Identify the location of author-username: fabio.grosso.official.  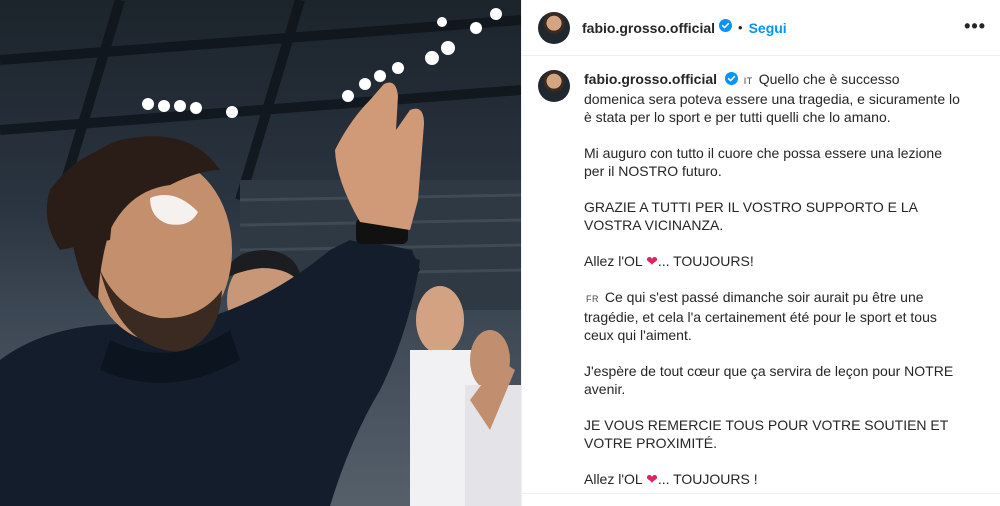
(648, 28).